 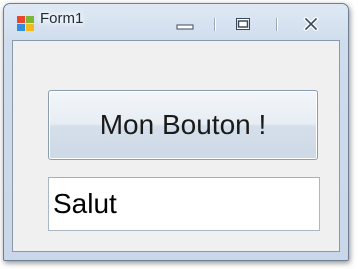 I want to click on minimize-button, so click(x=185, y=24).